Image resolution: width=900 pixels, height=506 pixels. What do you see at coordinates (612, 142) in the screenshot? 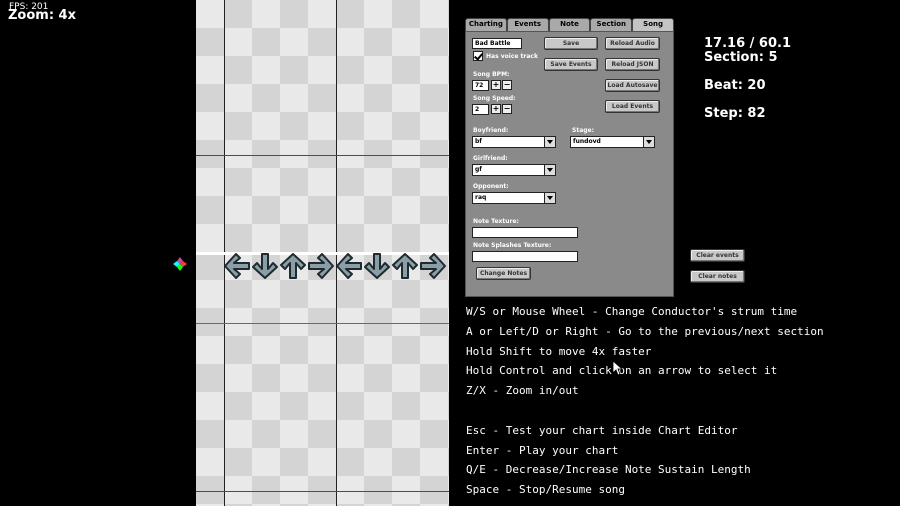
I see `stage-dropdown: fundovd` at bounding box center [612, 142].